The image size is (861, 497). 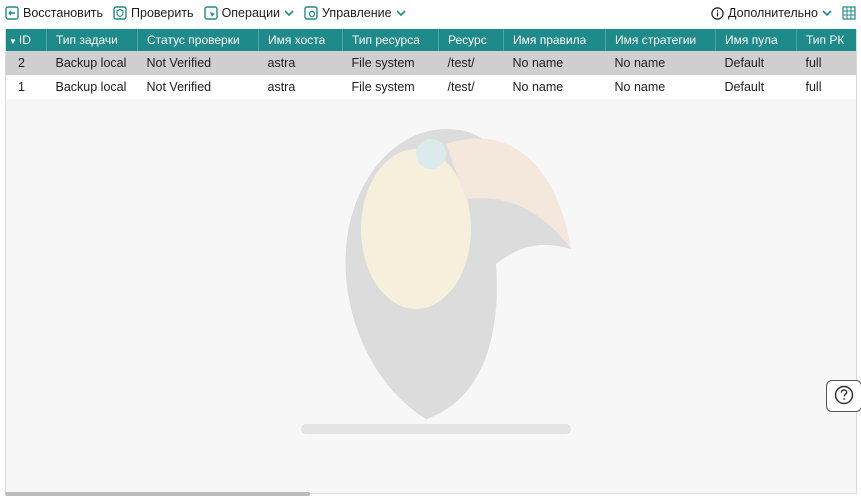 I want to click on management-icon, so click(x=311, y=13).